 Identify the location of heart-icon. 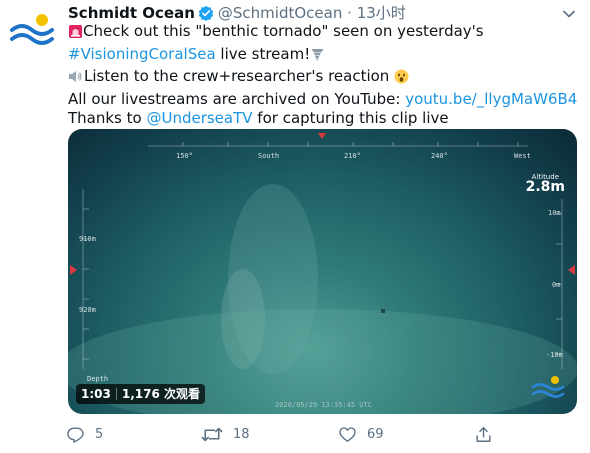
(347, 434).